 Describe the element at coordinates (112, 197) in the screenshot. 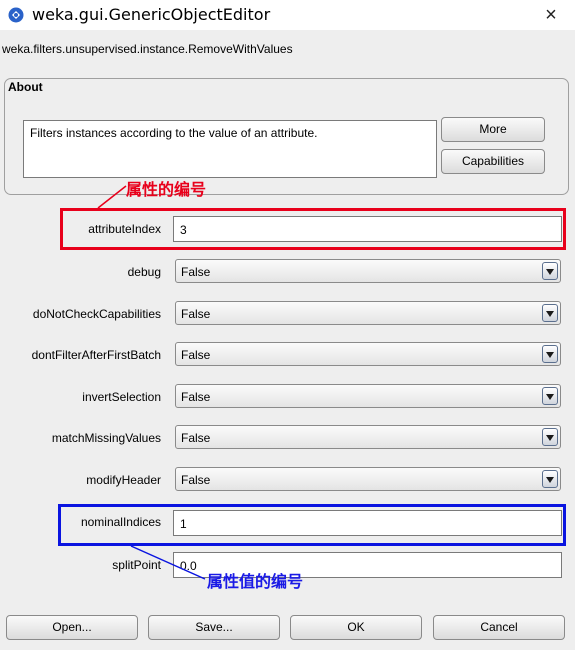

I see `red-leader-line` at that location.